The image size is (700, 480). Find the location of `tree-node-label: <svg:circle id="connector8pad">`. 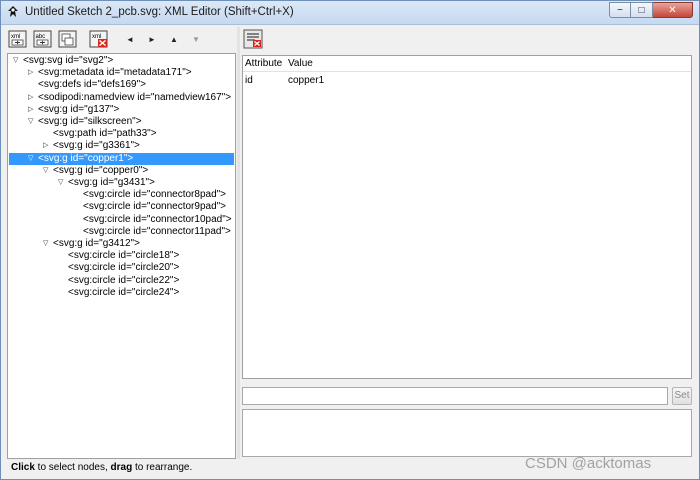

tree-node-label: <svg:circle id="connector8pad"> is located at coordinates (155, 195).